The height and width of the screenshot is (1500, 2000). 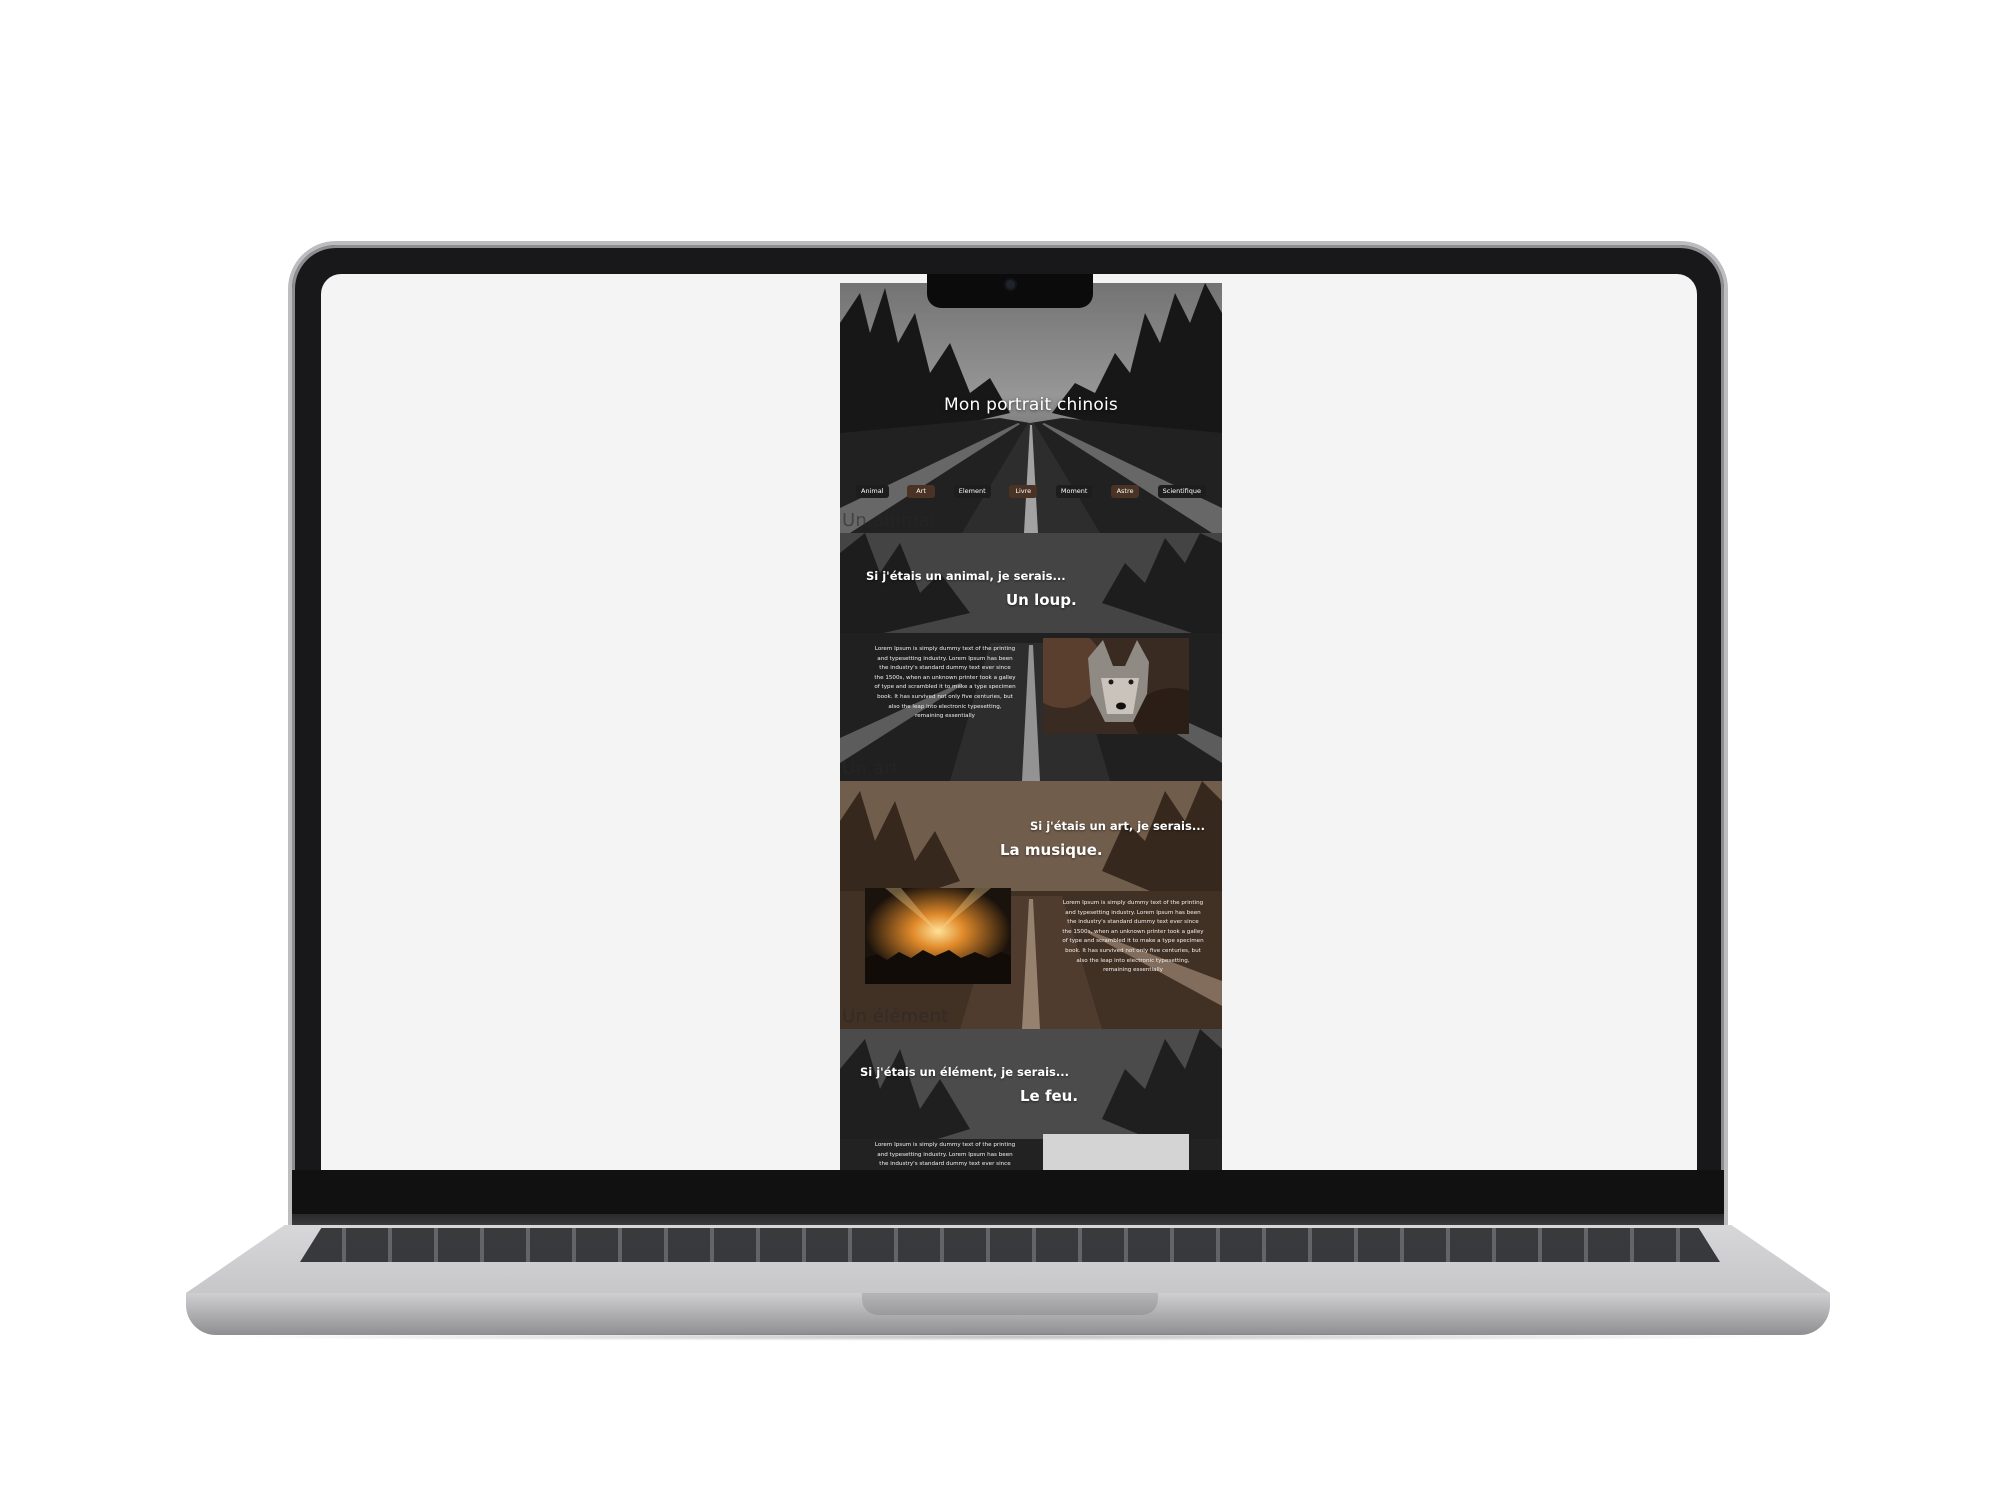 What do you see at coordinates (921, 491) in the screenshot?
I see `nav-art: Art` at bounding box center [921, 491].